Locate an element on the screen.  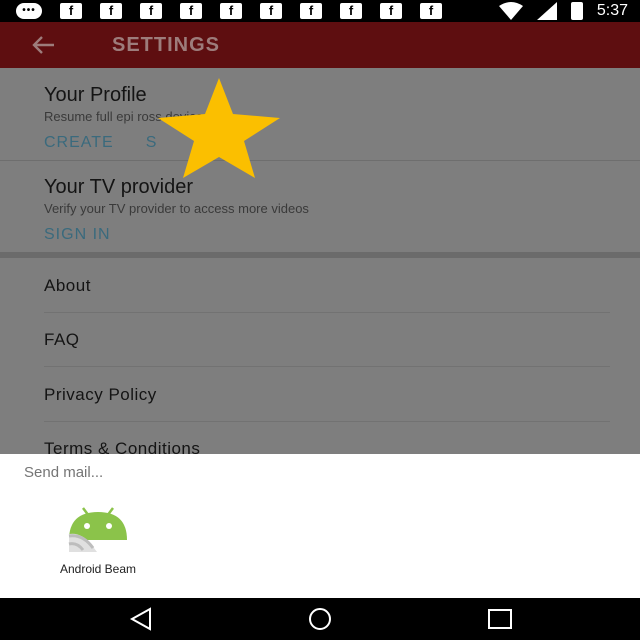
share-target-android-beam: Android Beam is located at coordinates (98, 540).